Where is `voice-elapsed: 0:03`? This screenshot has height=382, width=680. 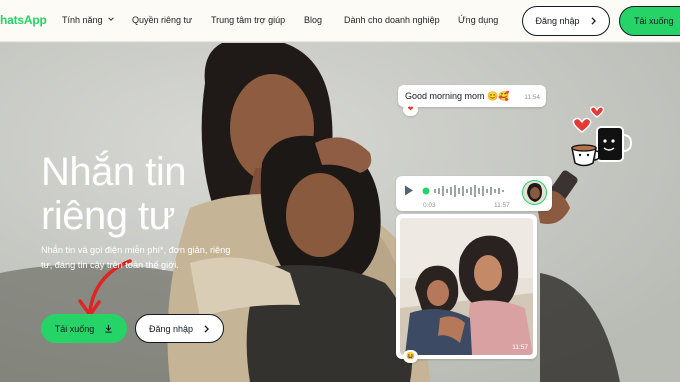 voice-elapsed: 0:03 is located at coordinates (429, 205).